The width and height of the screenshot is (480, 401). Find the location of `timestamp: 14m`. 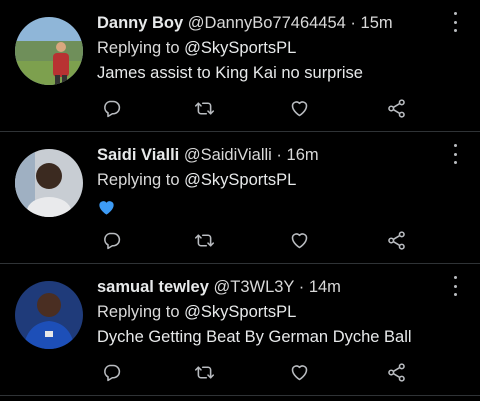

timestamp: 14m is located at coordinates (325, 287).